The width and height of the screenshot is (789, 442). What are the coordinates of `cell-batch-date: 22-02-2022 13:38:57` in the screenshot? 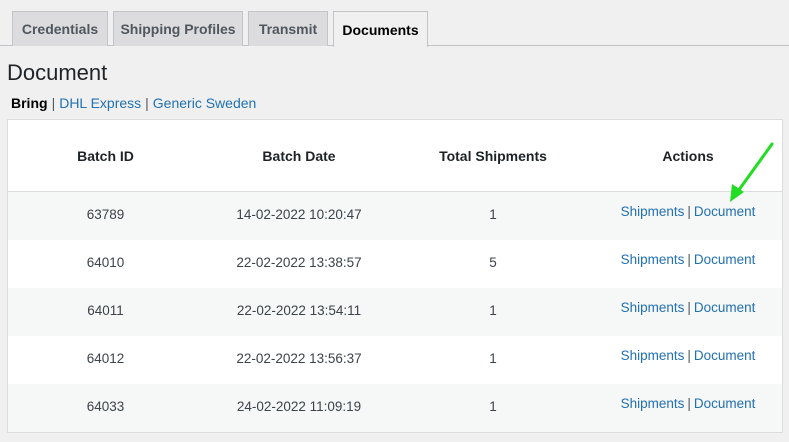 It's located at (299, 262).